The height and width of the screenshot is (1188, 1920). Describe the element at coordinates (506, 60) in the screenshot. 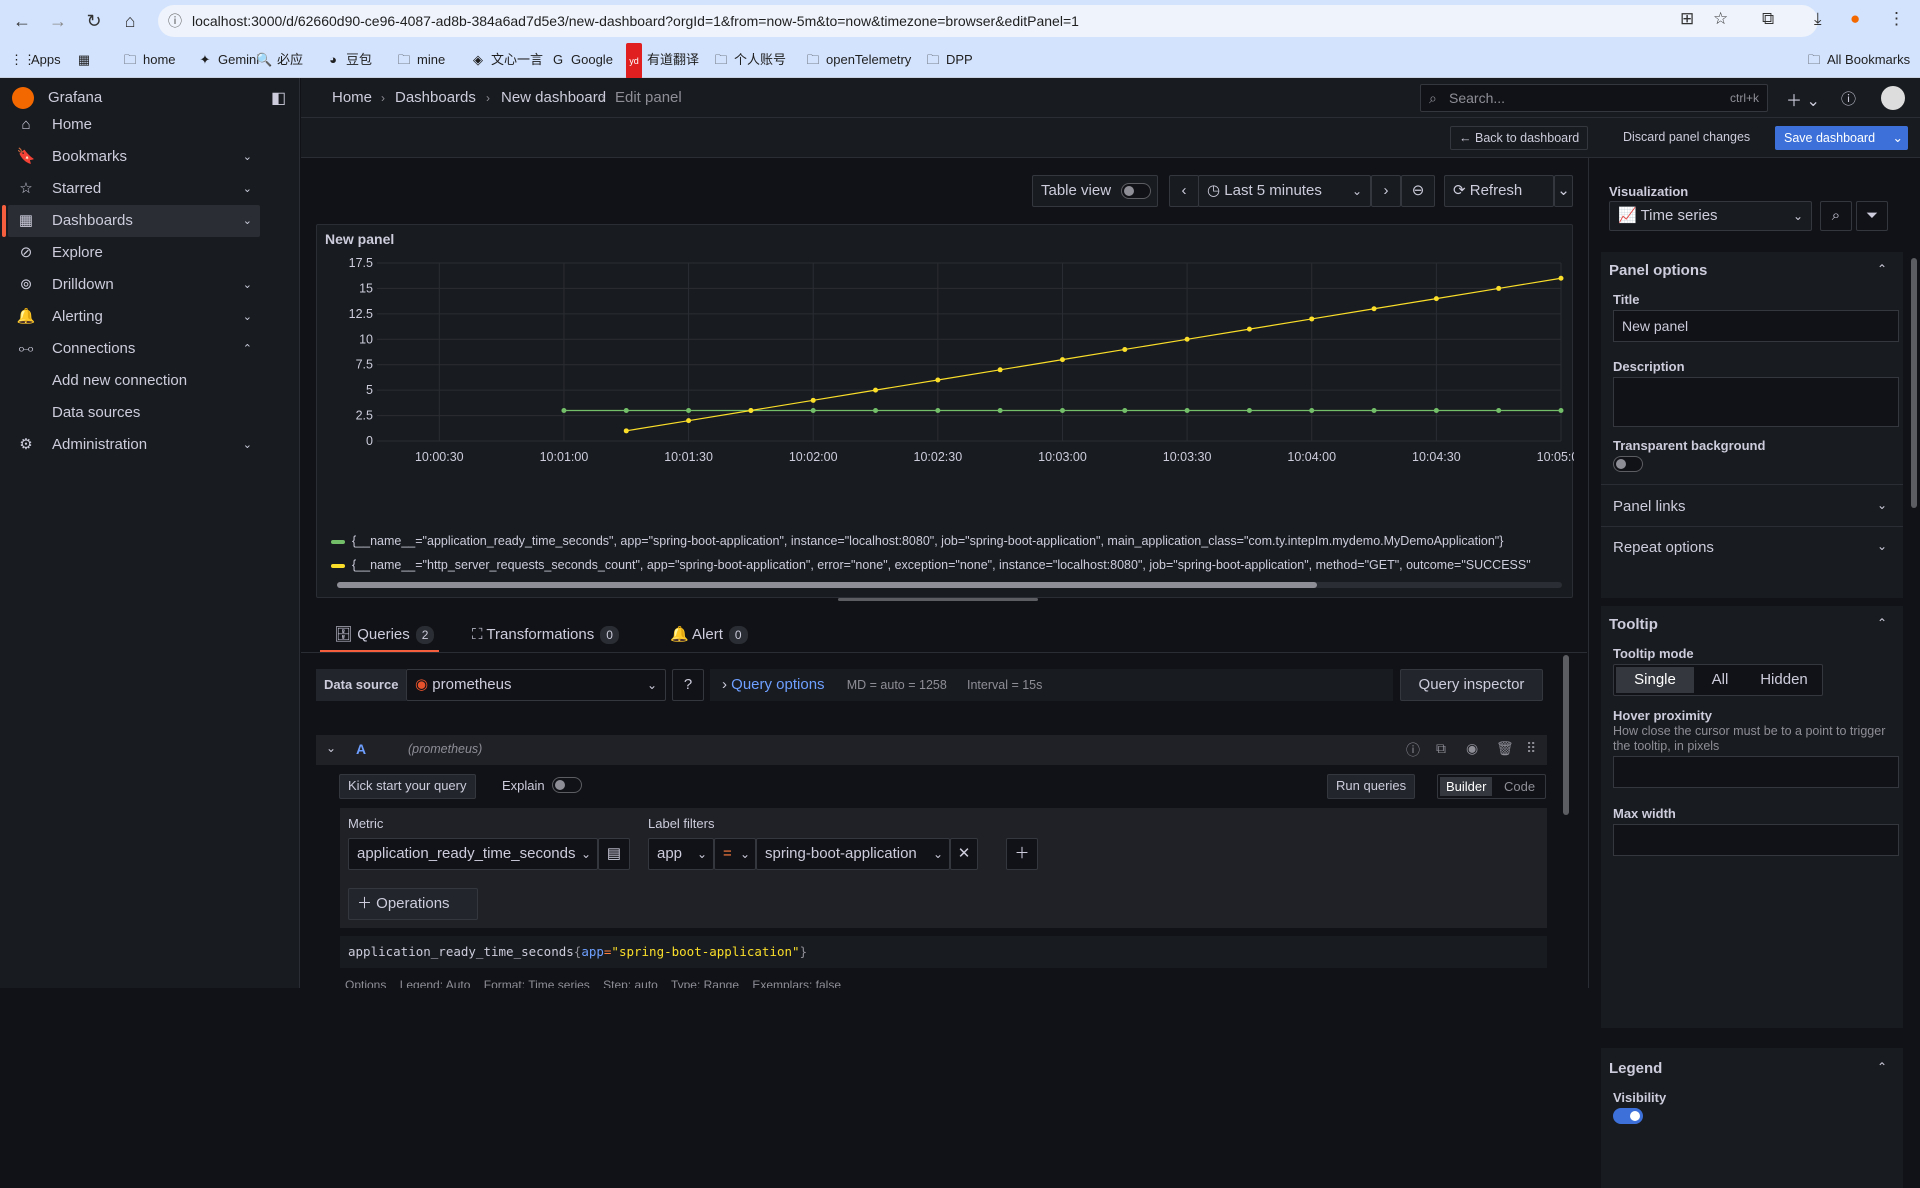

I see `bookmark-item: ◈ 文心一言` at that location.